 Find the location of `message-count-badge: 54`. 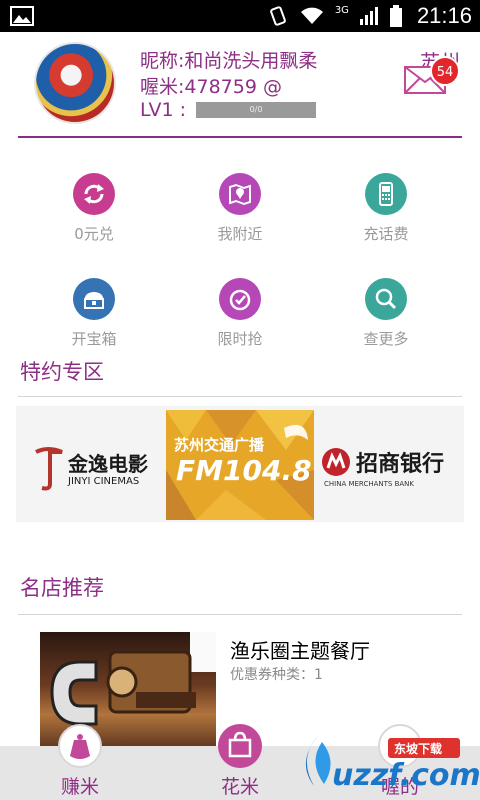

message-count-badge: 54 is located at coordinates (445, 71).